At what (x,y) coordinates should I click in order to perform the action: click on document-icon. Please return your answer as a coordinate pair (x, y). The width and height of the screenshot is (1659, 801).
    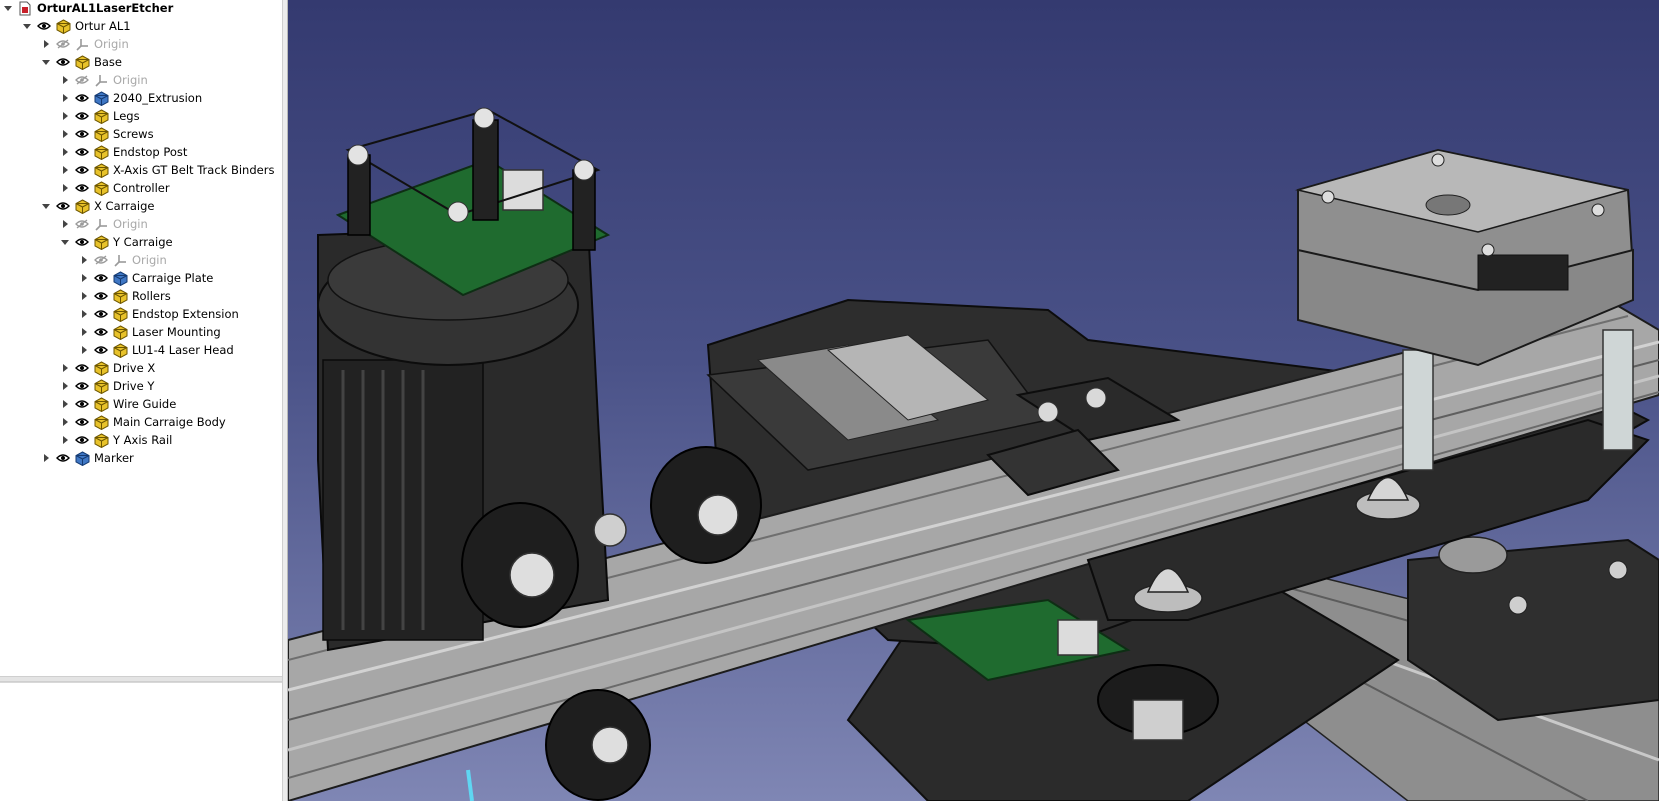
    Looking at the image, I should click on (25, 8).